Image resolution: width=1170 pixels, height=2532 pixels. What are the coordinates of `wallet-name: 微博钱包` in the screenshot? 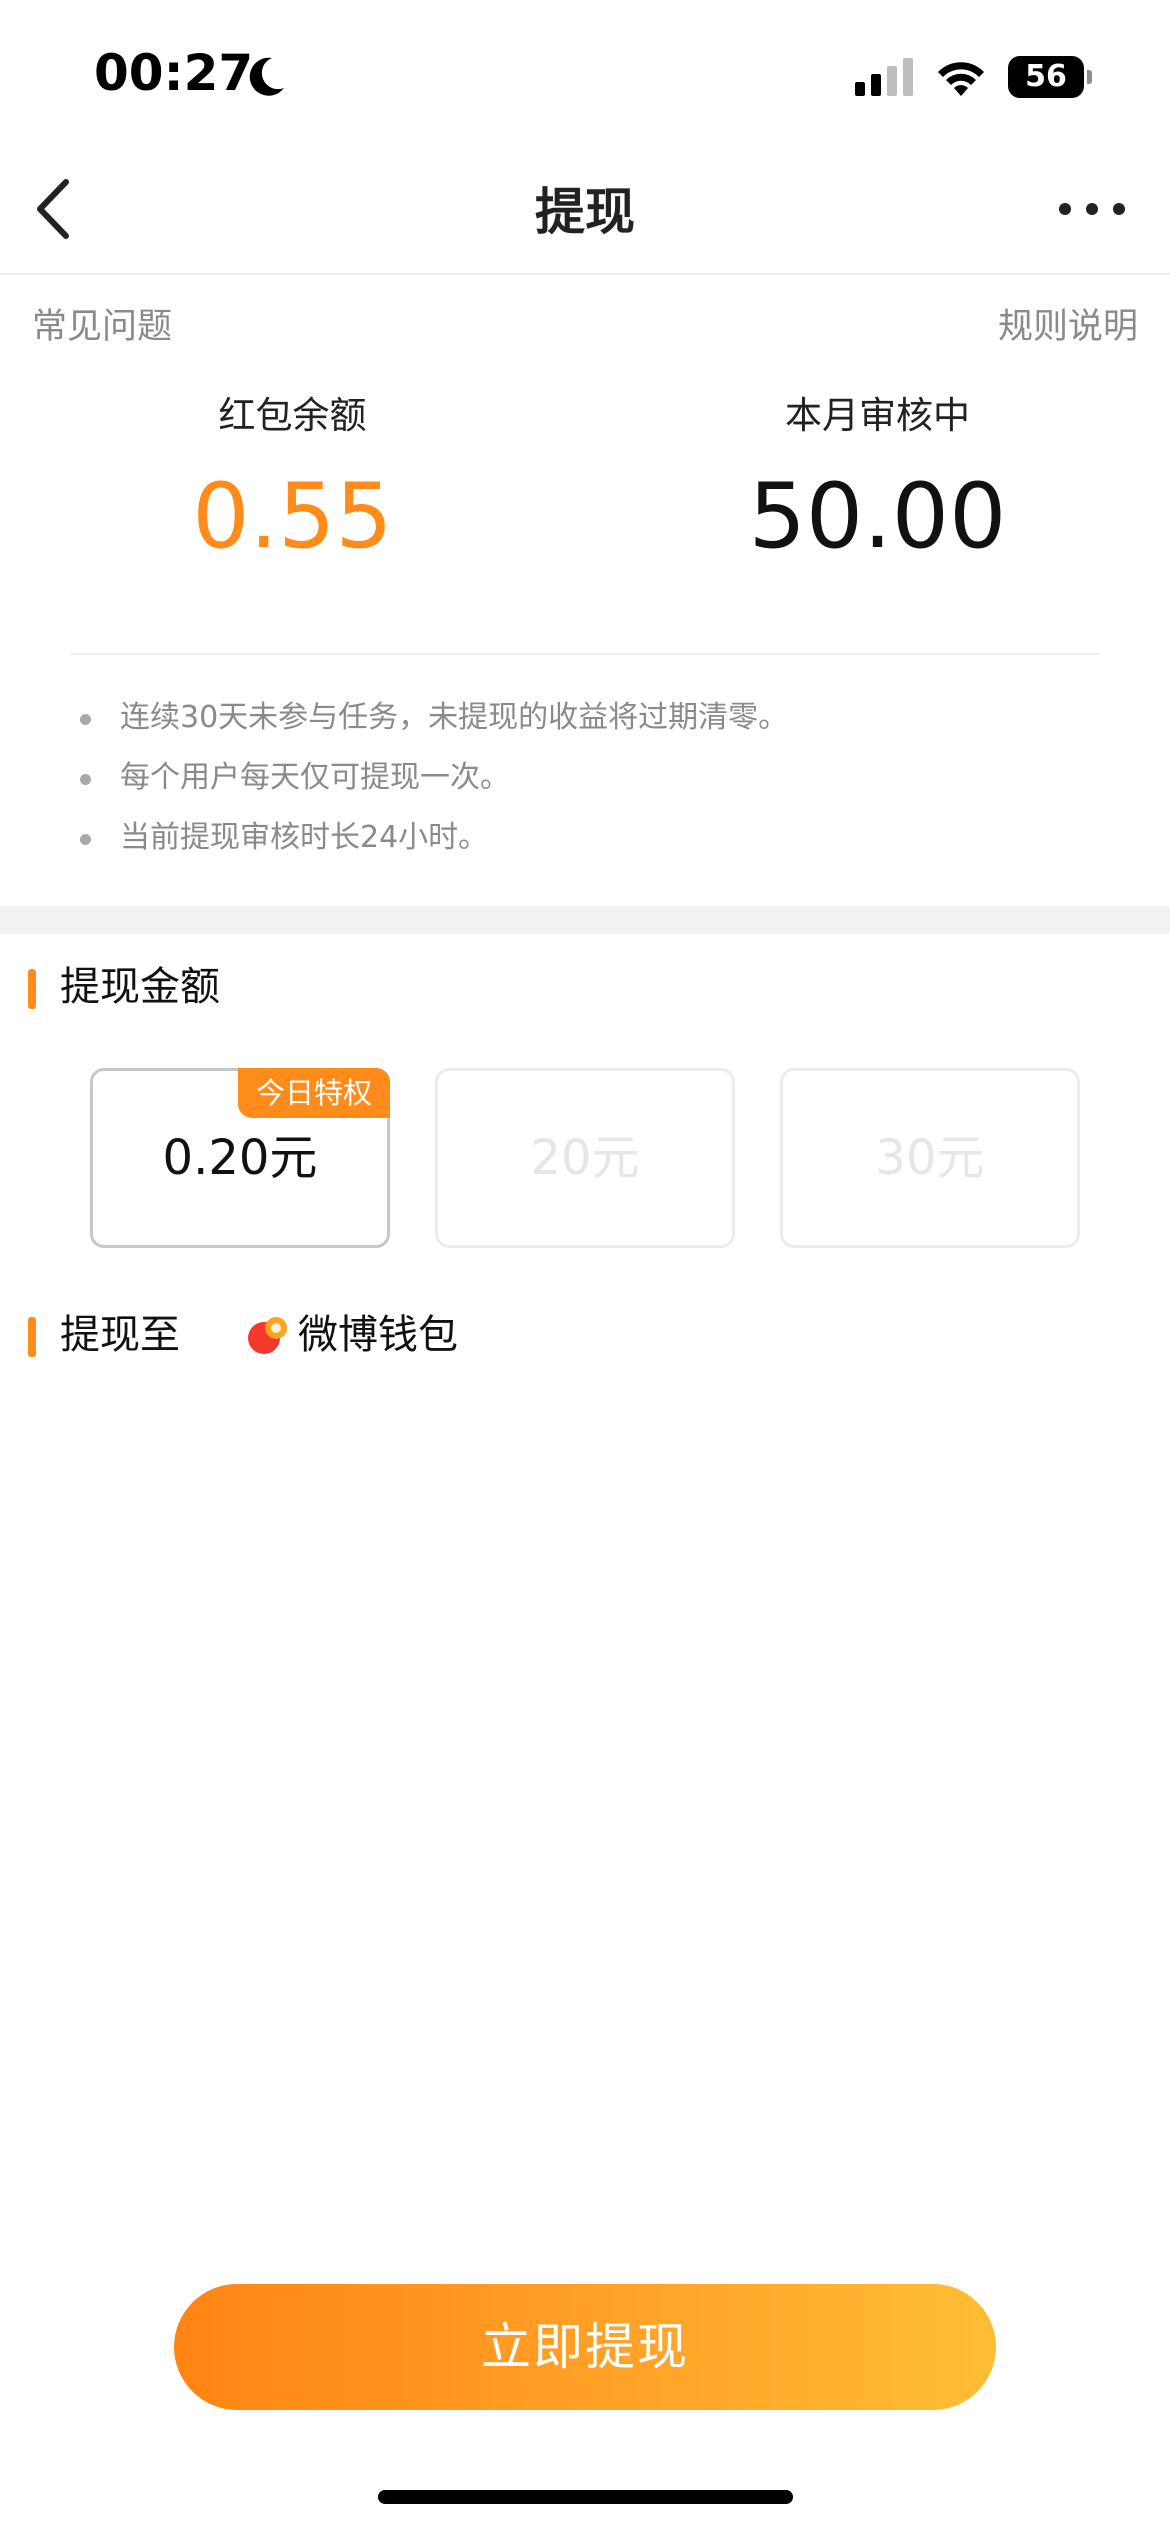 It's located at (378, 1335).